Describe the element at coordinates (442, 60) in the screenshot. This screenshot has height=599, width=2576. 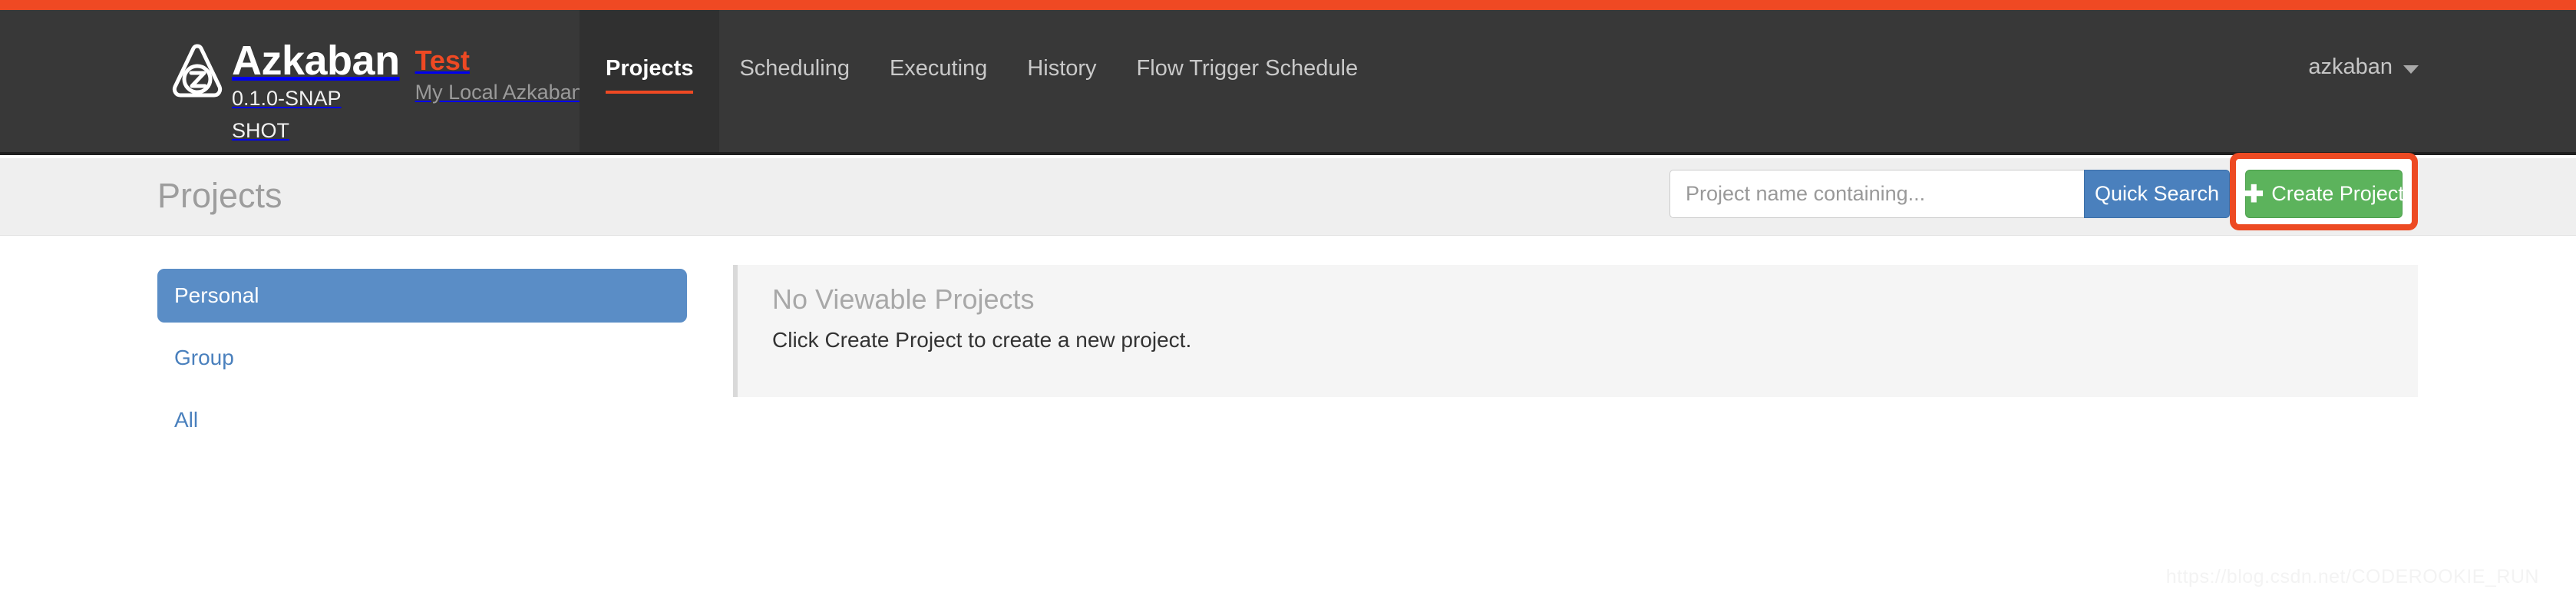
I see `environment-label: Test` at that location.